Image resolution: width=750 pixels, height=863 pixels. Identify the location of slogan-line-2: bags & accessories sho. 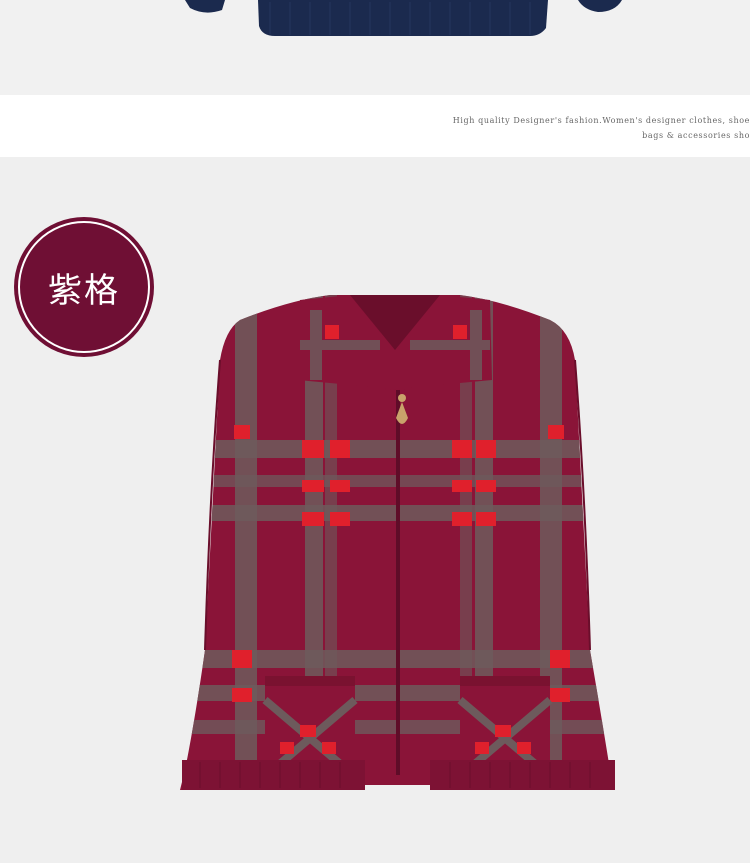
(696, 135).